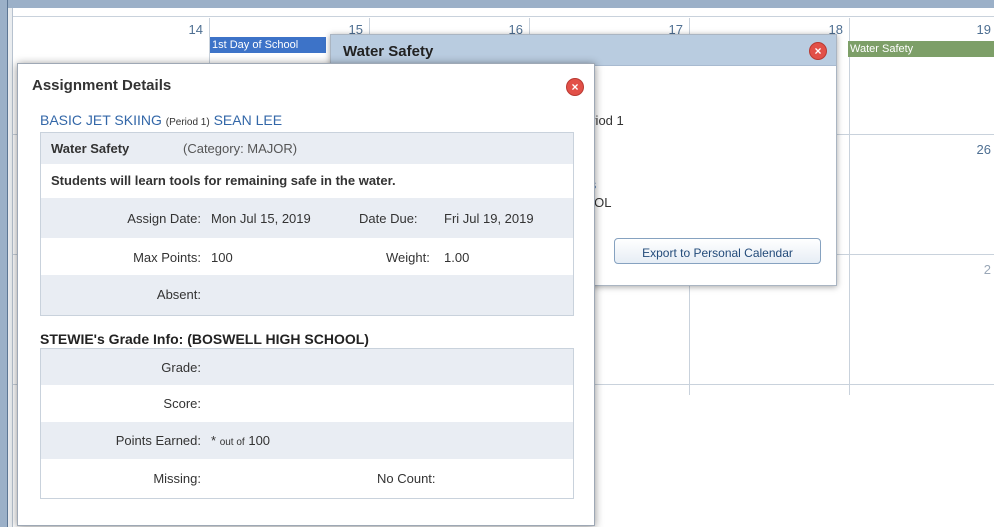 The height and width of the screenshot is (527, 994). I want to click on score-row: Score:, so click(307, 403).